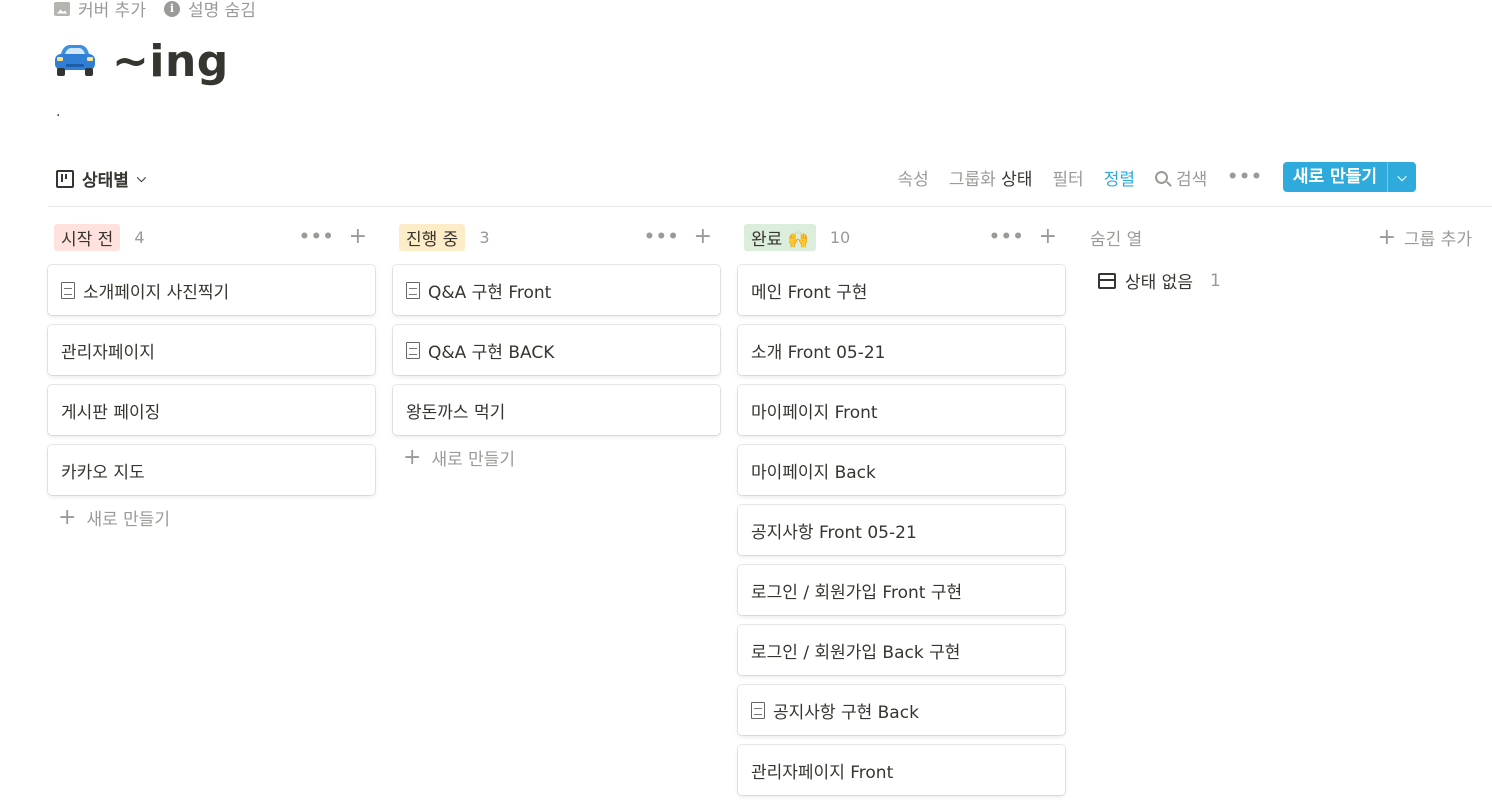 This screenshot has height=805, width=1492. Describe the element at coordinates (901, 350) in the screenshot. I see `board-card: 소개 Front 05-21` at that location.